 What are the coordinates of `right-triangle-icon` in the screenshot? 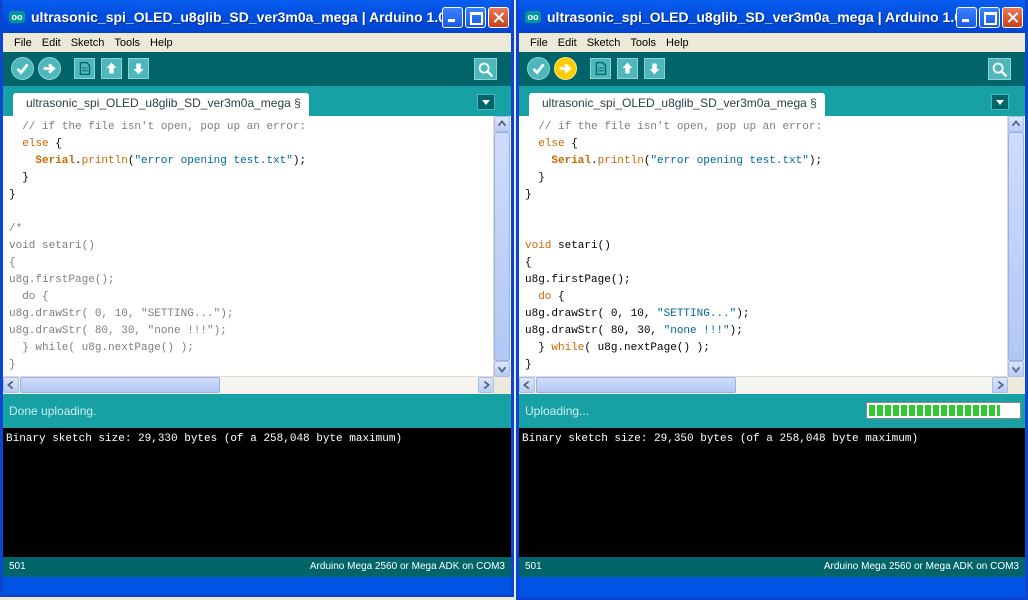 It's located at (1001, 385).